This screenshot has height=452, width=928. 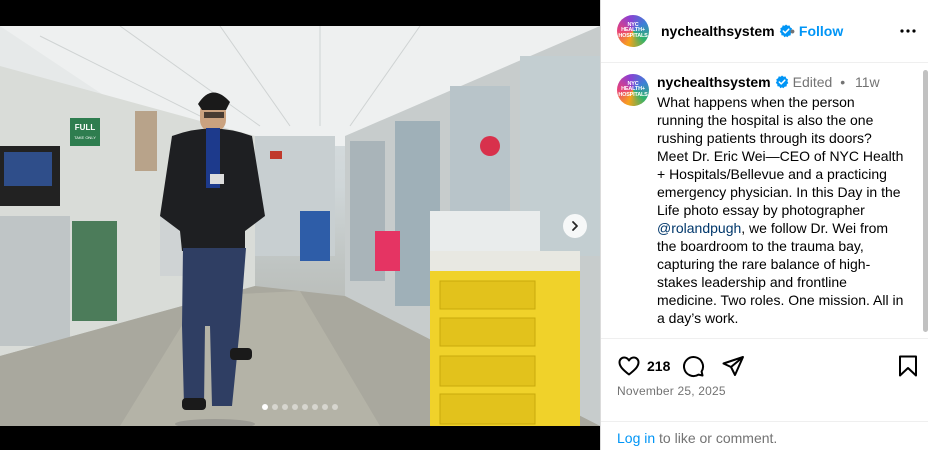 I want to click on wall-sign-subtext: TAKE ONLY, so click(x=85, y=137).